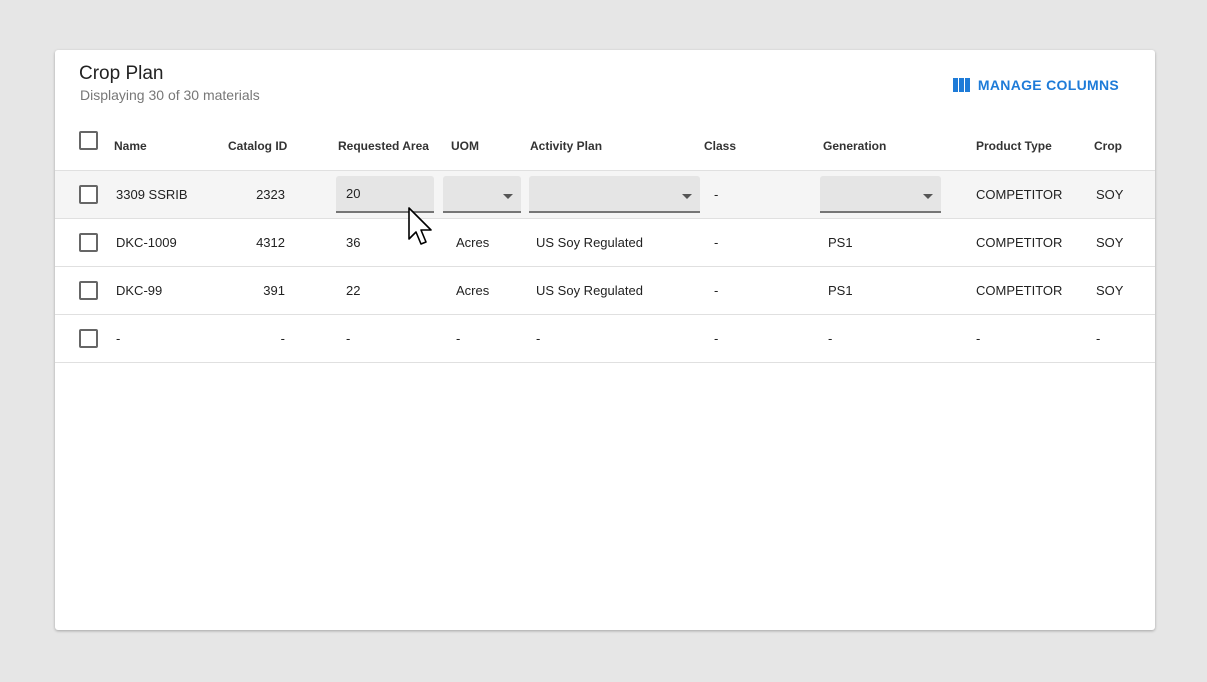 This screenshot has width=1207, height=682. Describe the element at coordinates (152, 194) in the screenshot. I see `cell-name: 3309 SSRIB` at that location.